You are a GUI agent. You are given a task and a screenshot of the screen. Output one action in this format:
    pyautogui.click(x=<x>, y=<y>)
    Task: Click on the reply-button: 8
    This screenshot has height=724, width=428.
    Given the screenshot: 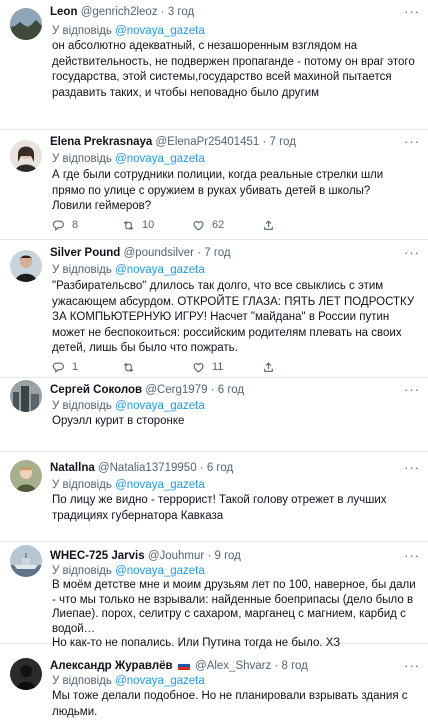 What is the action you would take?
    pyautogui.click(x=87, y=225)
    